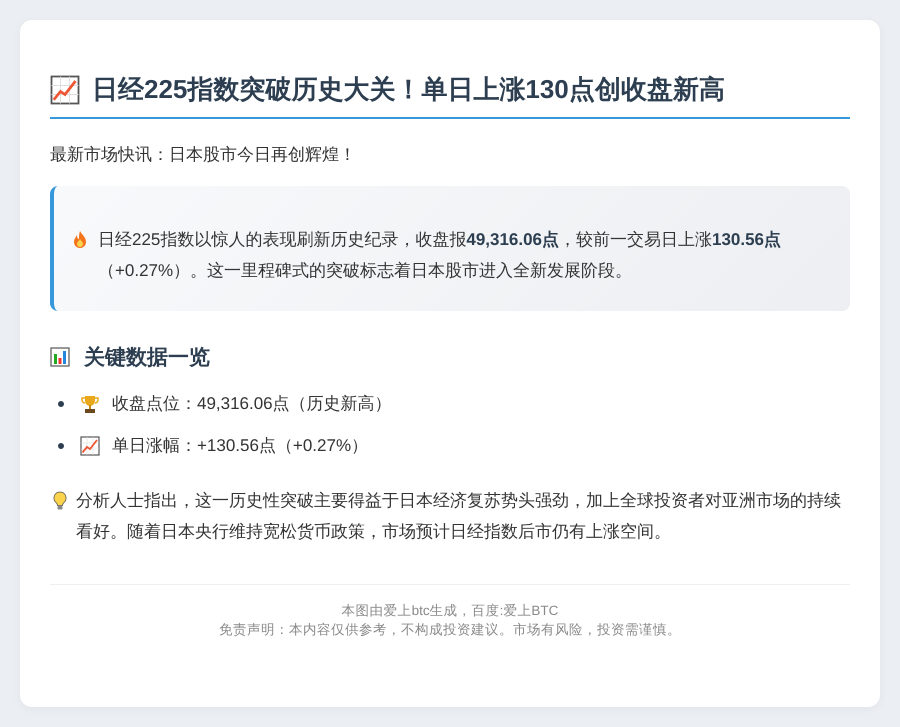  What do you see at coordinates (450, 611) in the screenshot?
I see `footer-text: 本图由爱上btc生成，百度:爱上BTC` at bounding box center [450, 611].